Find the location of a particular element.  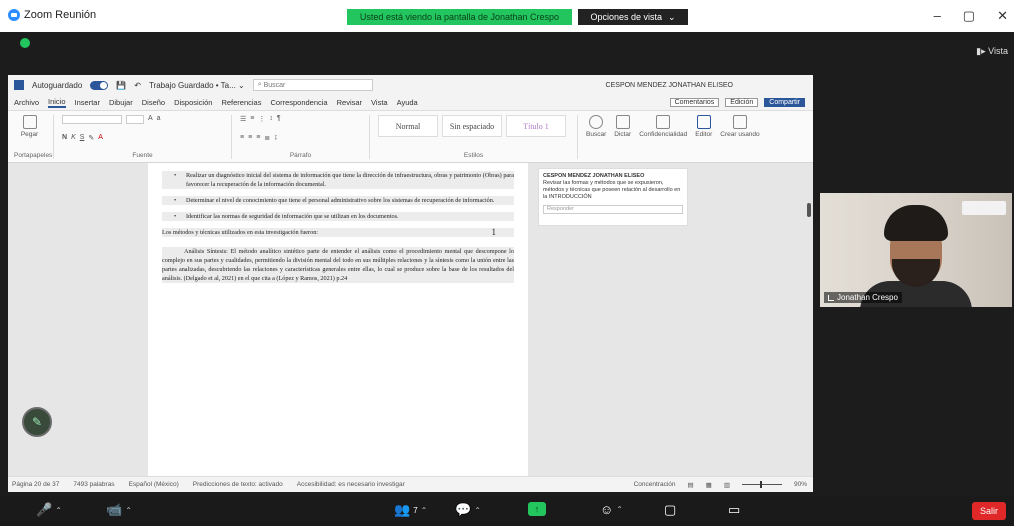

justify-icon: ≣ is located at coordinates (267, 138).